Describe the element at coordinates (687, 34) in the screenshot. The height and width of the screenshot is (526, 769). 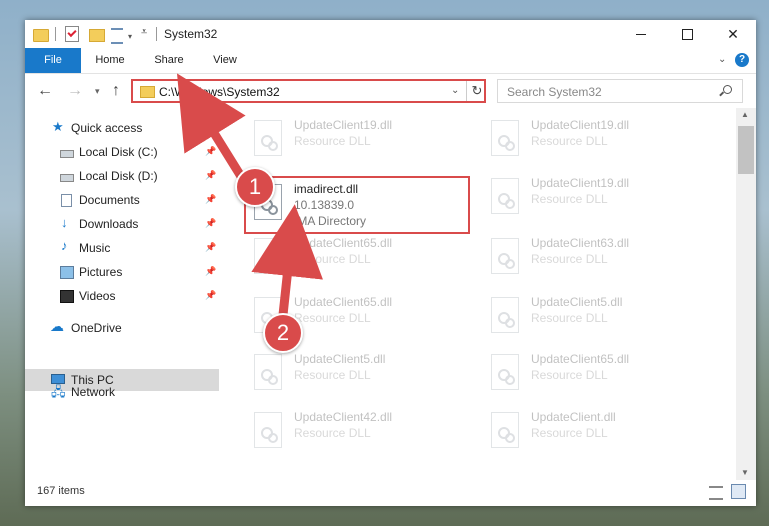
I see `maximize-button` at that location.